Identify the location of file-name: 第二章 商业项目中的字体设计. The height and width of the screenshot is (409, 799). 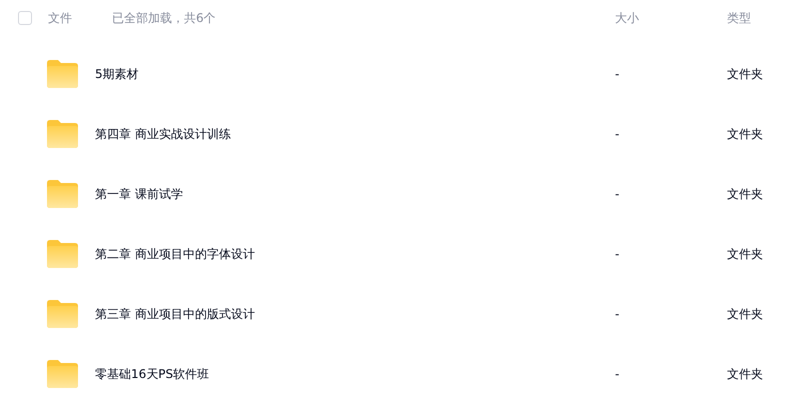
(175, 254).